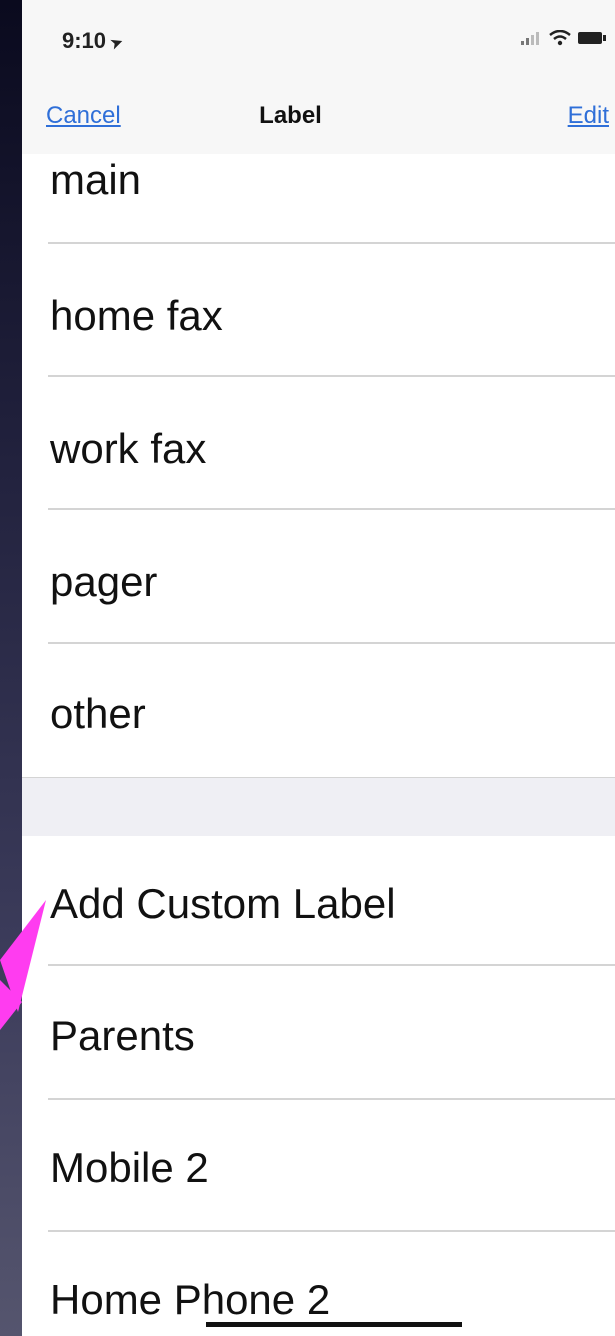  What do you see at coordinates (98, 713) in the screenshot?
I see `label-other: other` at bounding box center [98, 713].